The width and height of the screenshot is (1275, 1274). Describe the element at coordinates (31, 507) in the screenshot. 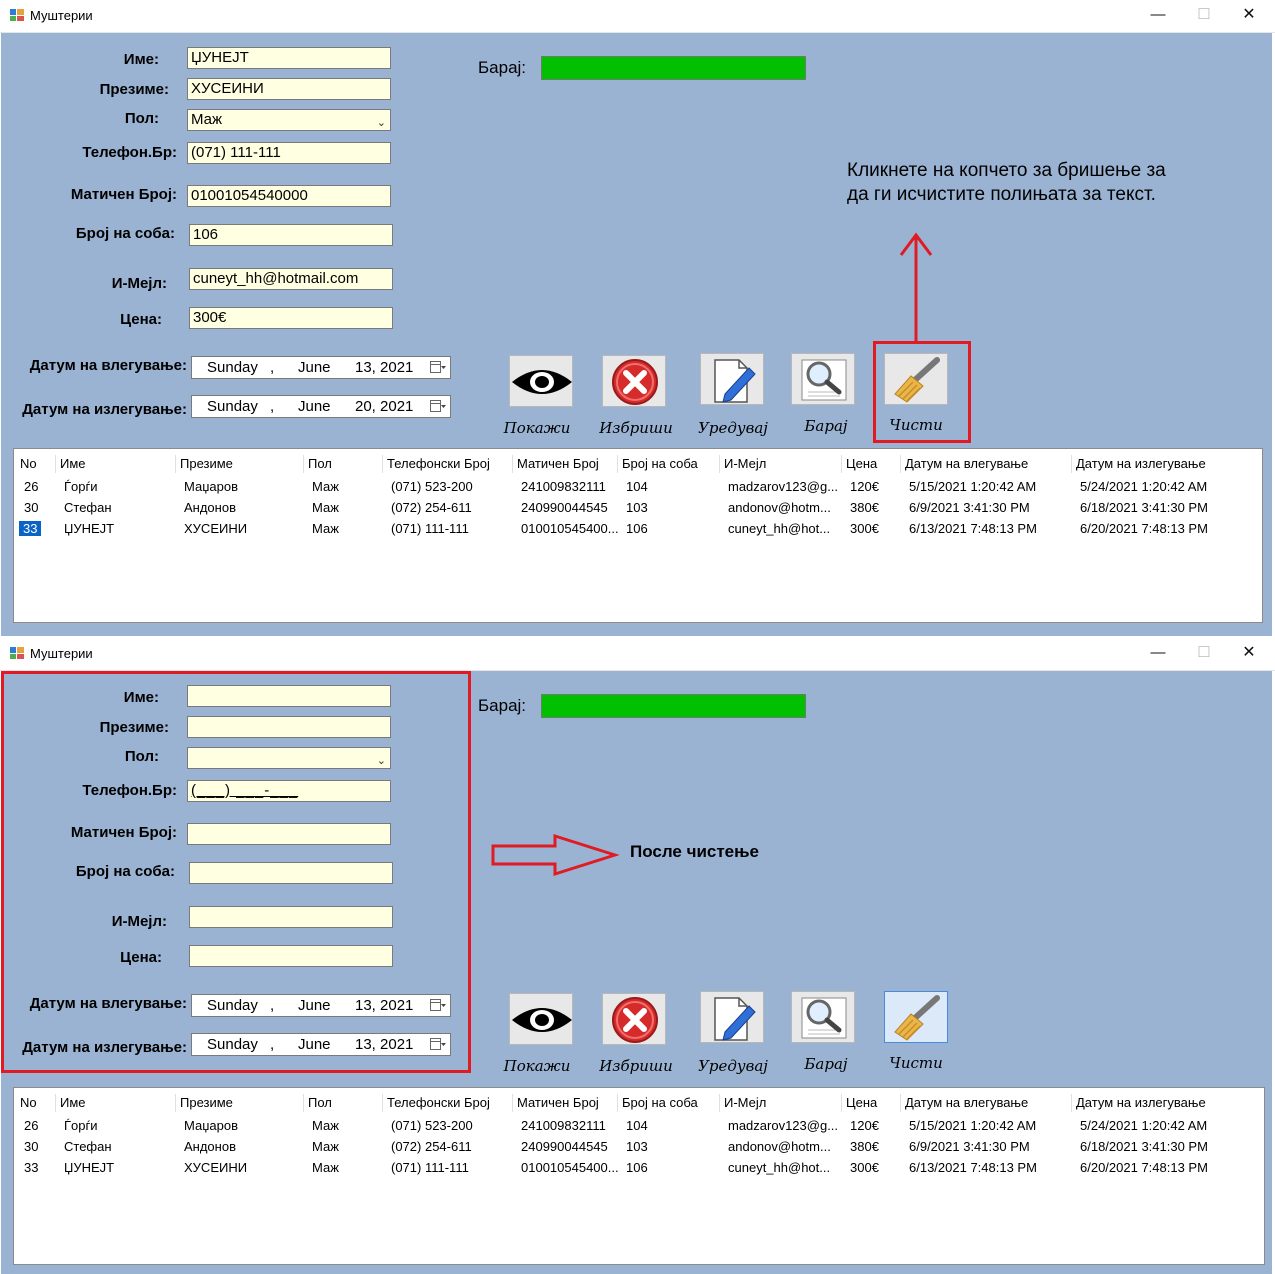

I see `table-cell: 30` at that location.